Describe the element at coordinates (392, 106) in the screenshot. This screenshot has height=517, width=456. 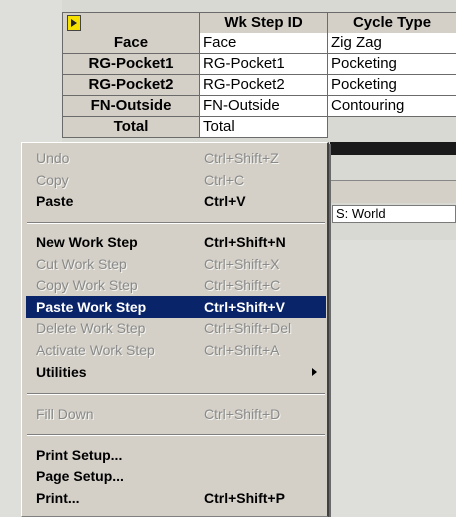
I see `cycle-type-cell: Contouring` at that location.